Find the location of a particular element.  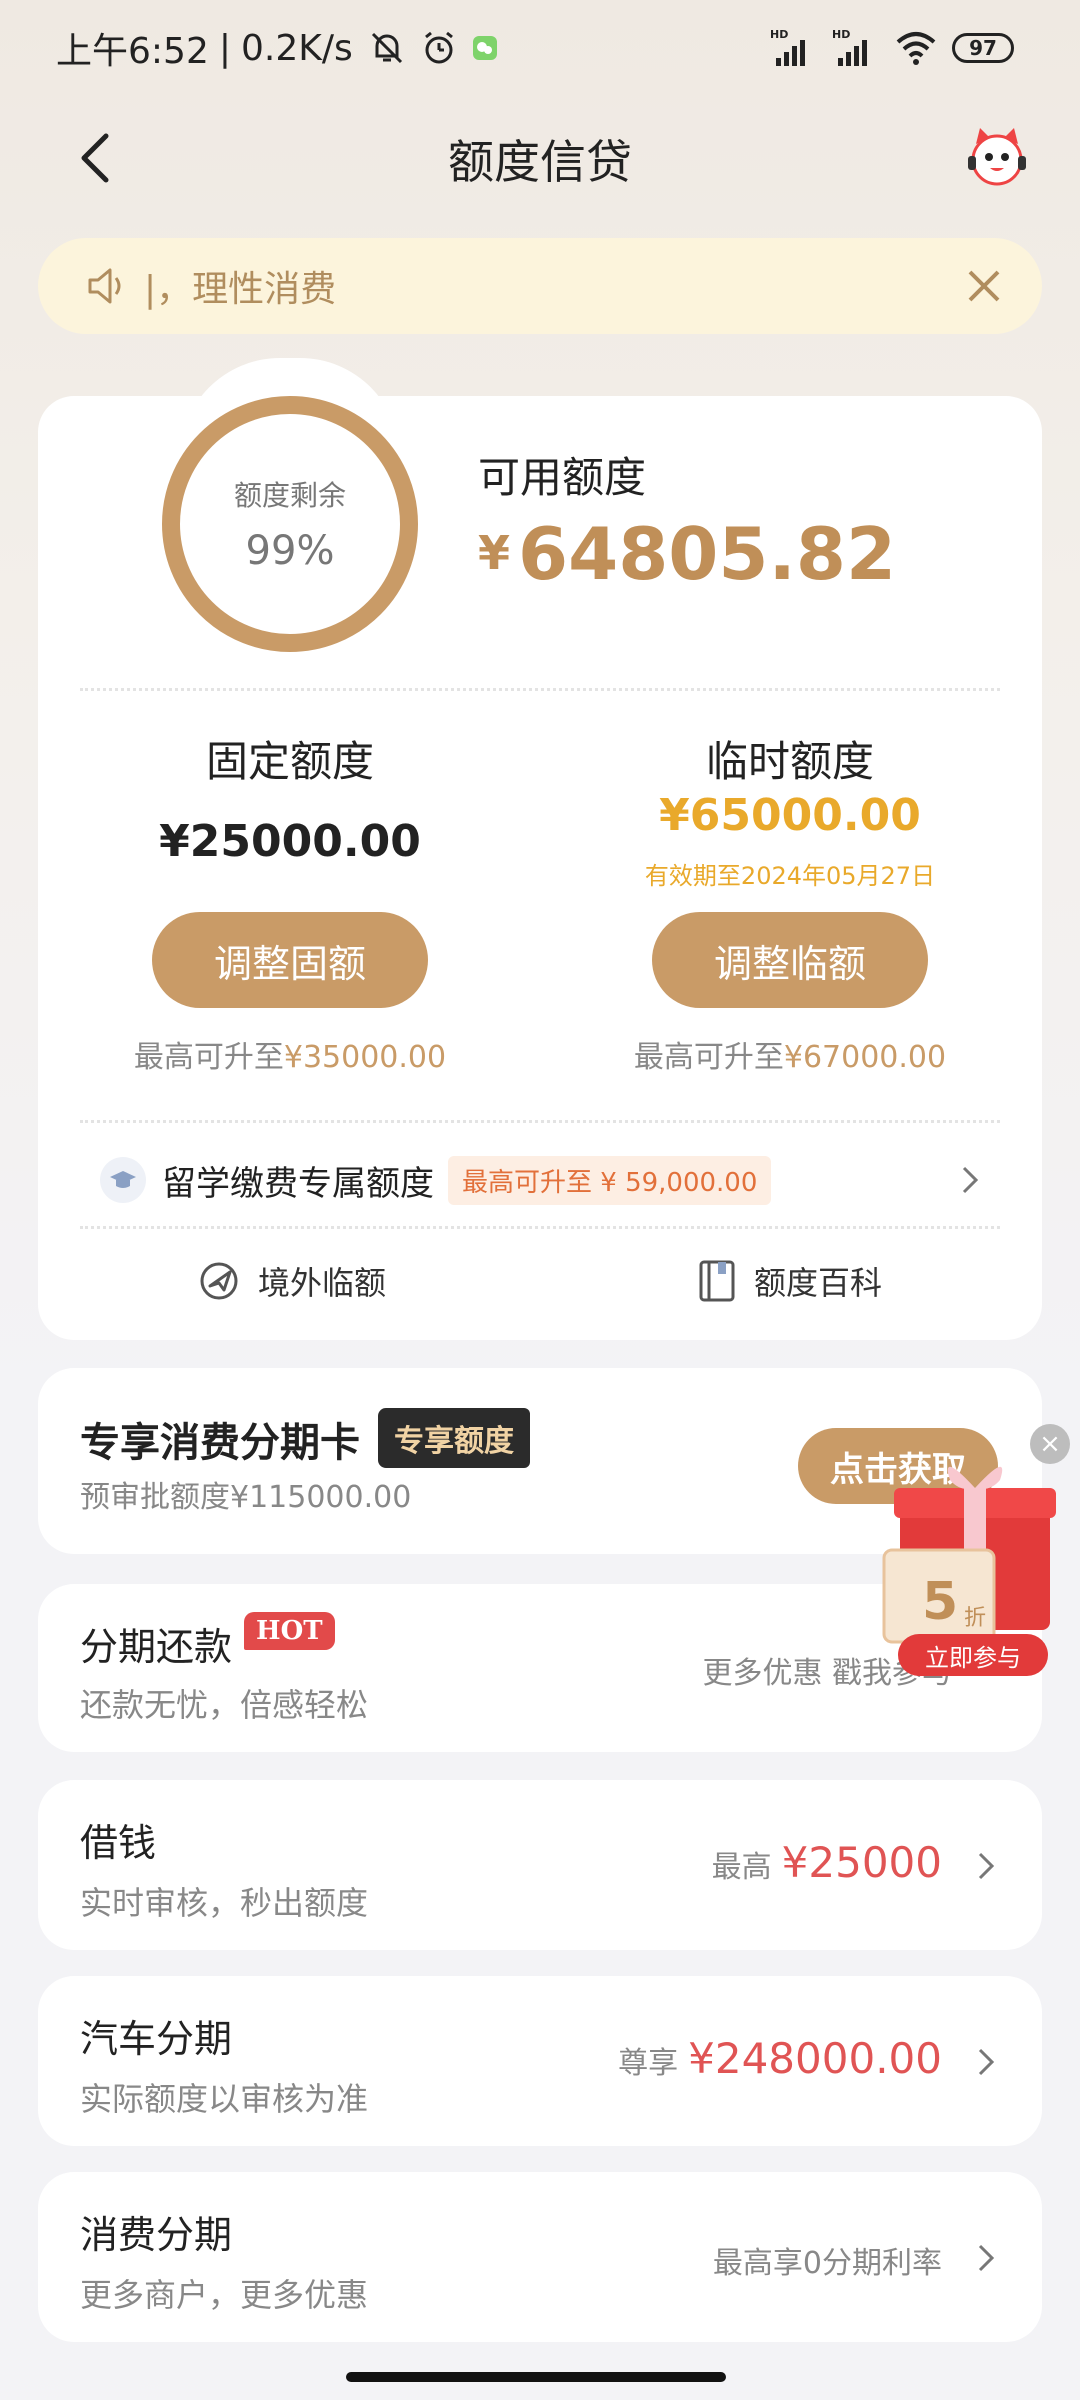

header: 额度信贷 is located at coordinates (540, 158).